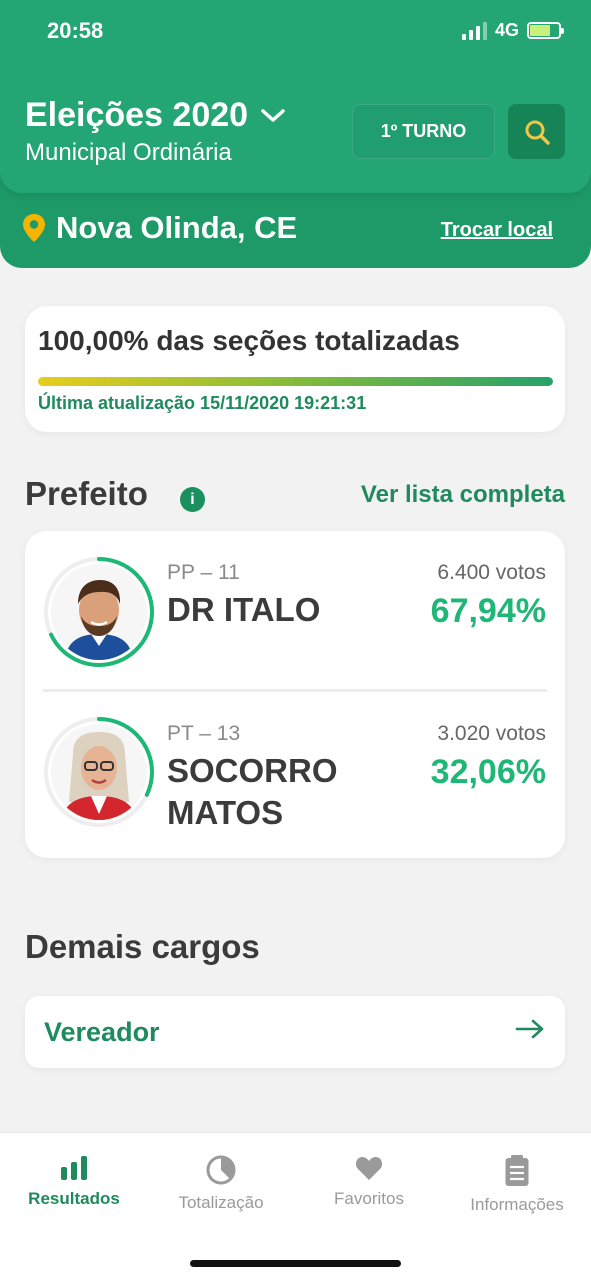  What do you see at coordinates (506, 30) in the screenshot?
I see `network-type: 4G` at bounding box center [506, 30].